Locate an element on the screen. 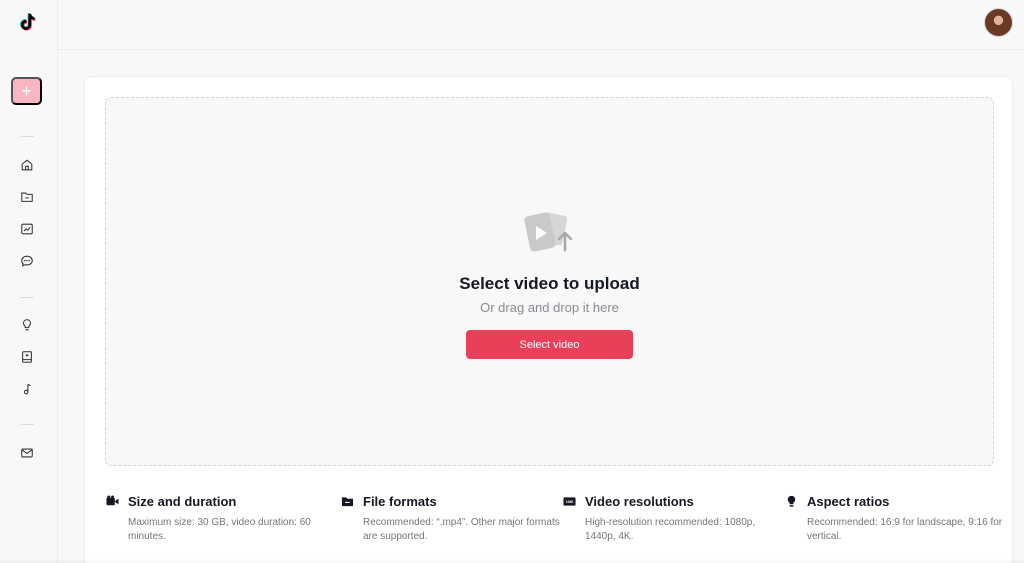 The image size is (1024, 563). sidebar-item-inspirations is located at coordinates (27, 325).